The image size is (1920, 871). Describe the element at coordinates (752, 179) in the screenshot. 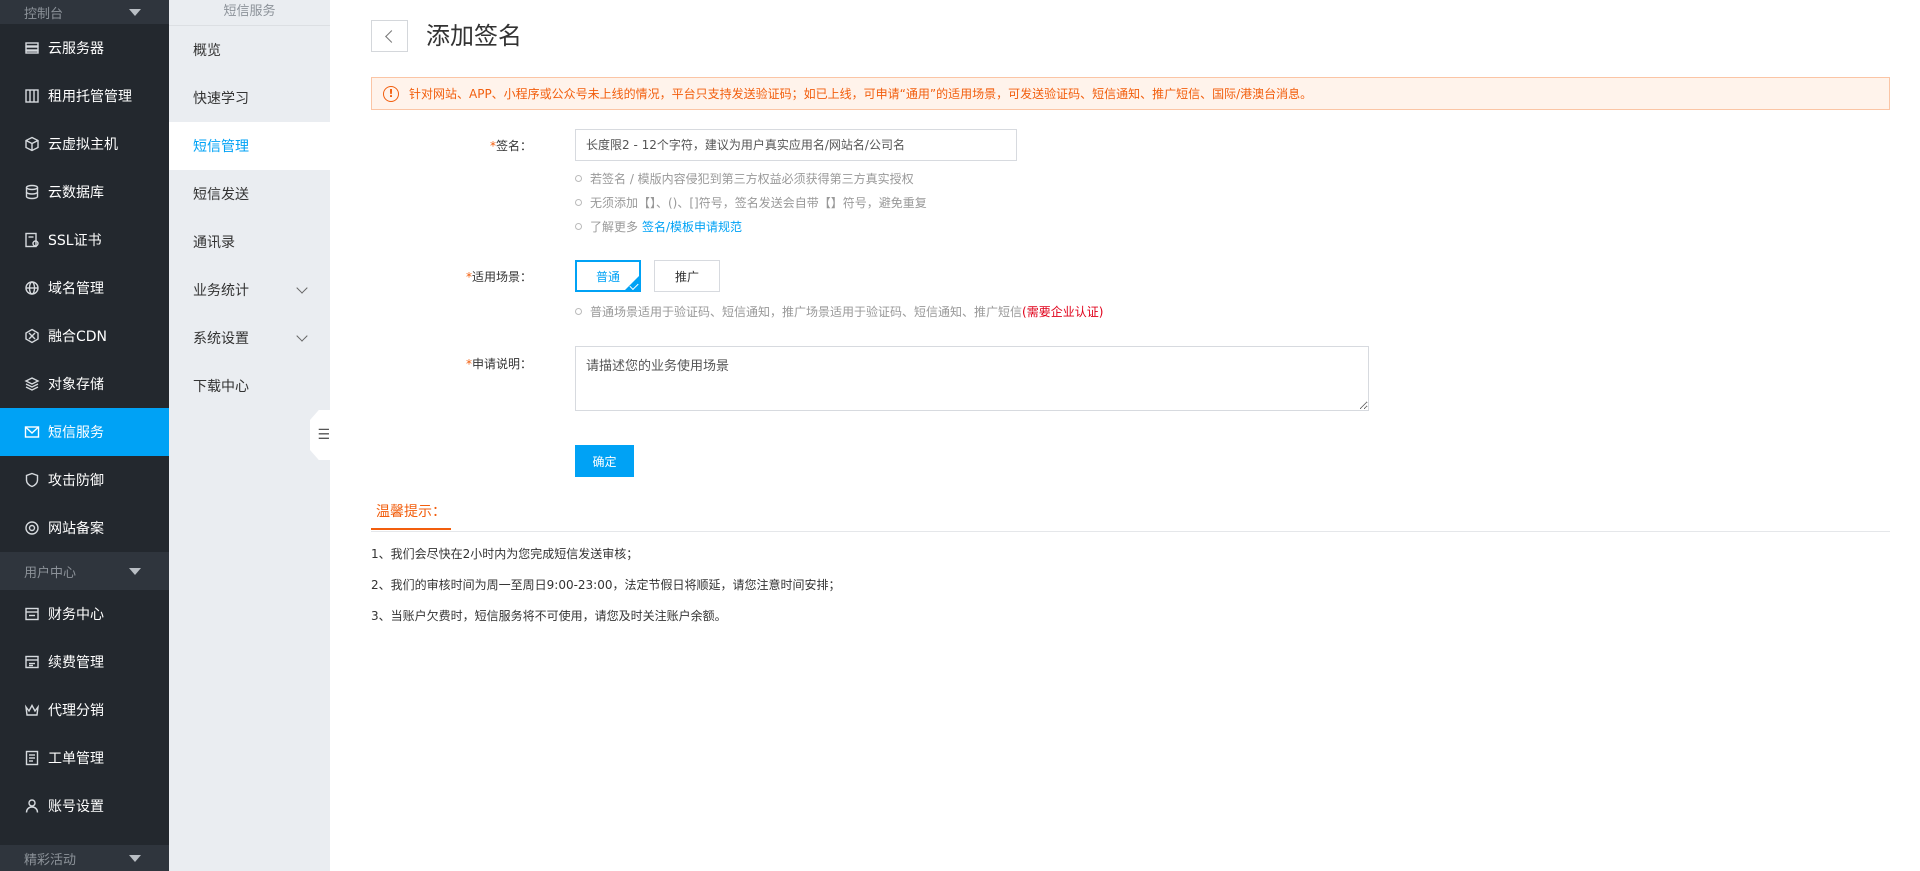

I see `hint-text: 若签名 / 模版内容侵犯到第三方权益必须获得第三方真实授权` at that location.